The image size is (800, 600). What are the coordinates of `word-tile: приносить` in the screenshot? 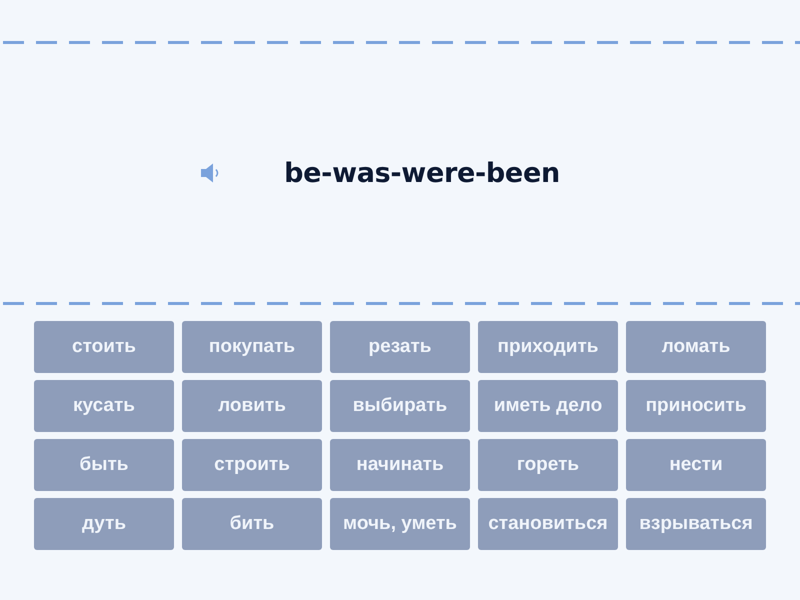 It's located at (696, 406).